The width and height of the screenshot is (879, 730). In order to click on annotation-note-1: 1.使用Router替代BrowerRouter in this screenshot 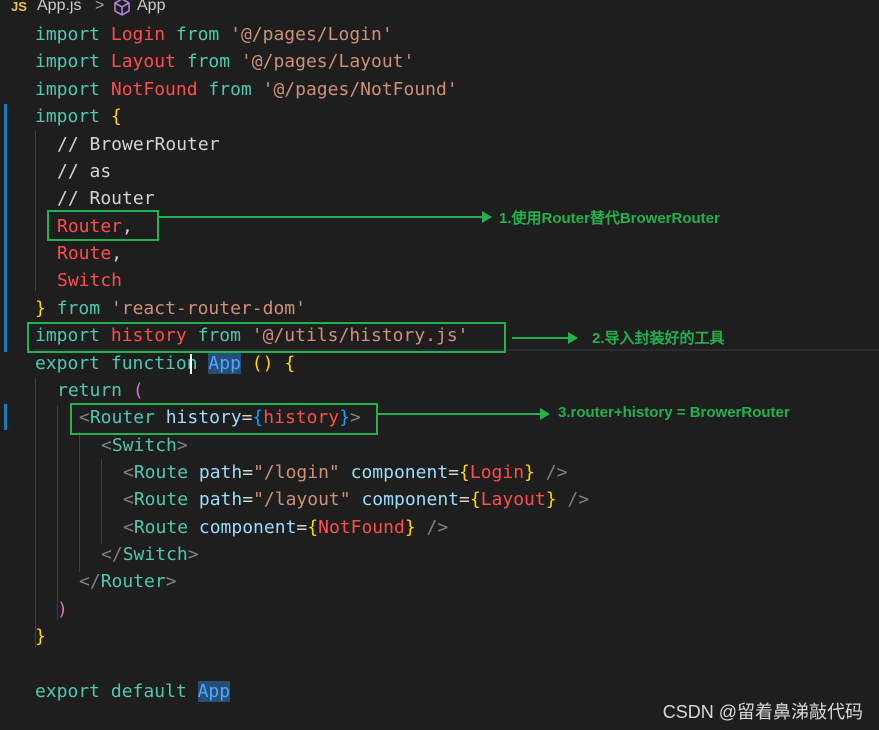, I will do `click(609, 218)`.